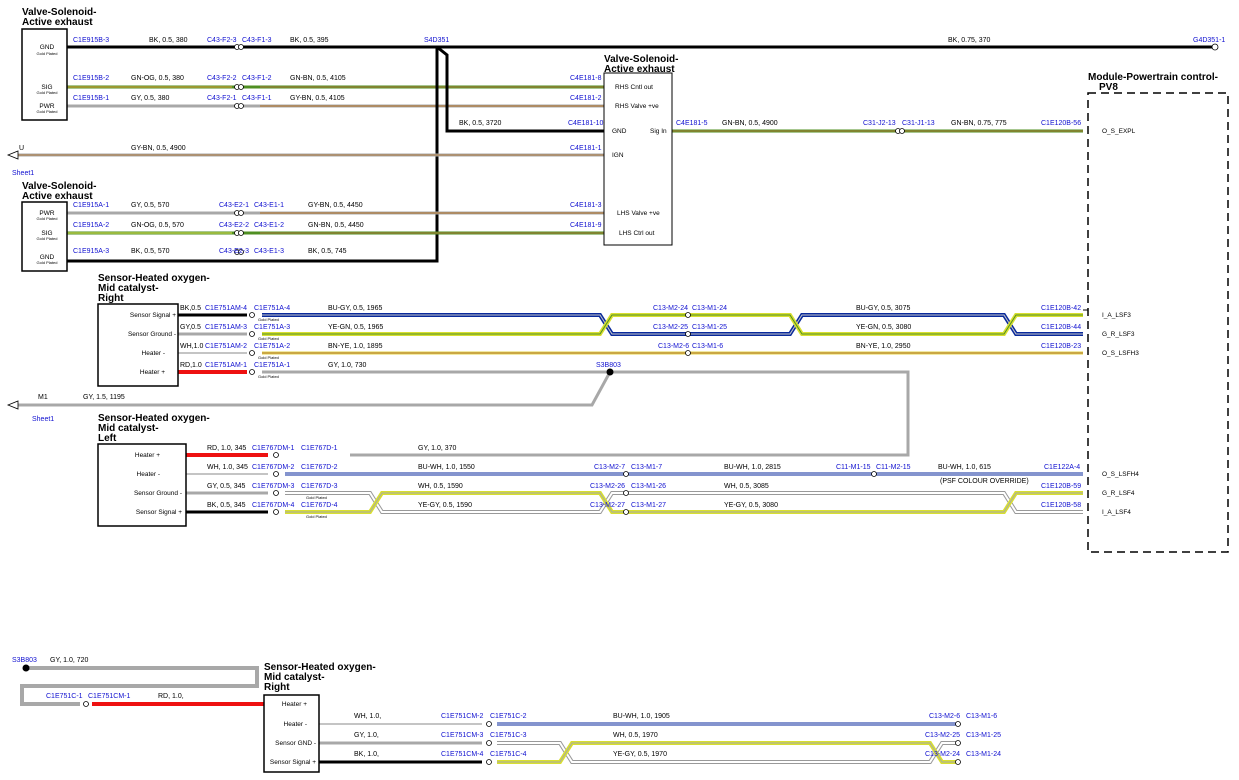 This screenshot has height=780, width=1239. What do you see at coordinates (12, 405) in the screenshot?
I see `offpage-m1-arrow` at bounding box center [12, 405].